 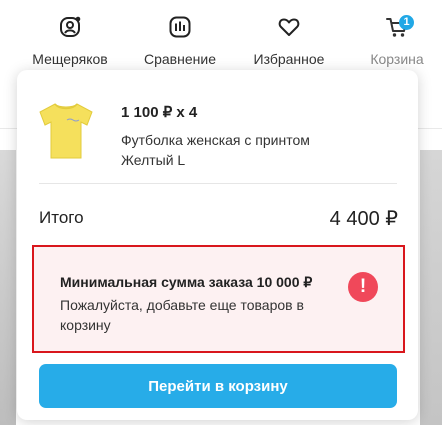 What do you see at coordinates (8, 287) in the screenshot?
I see `background-content-left` at bounding box center [8, 287].